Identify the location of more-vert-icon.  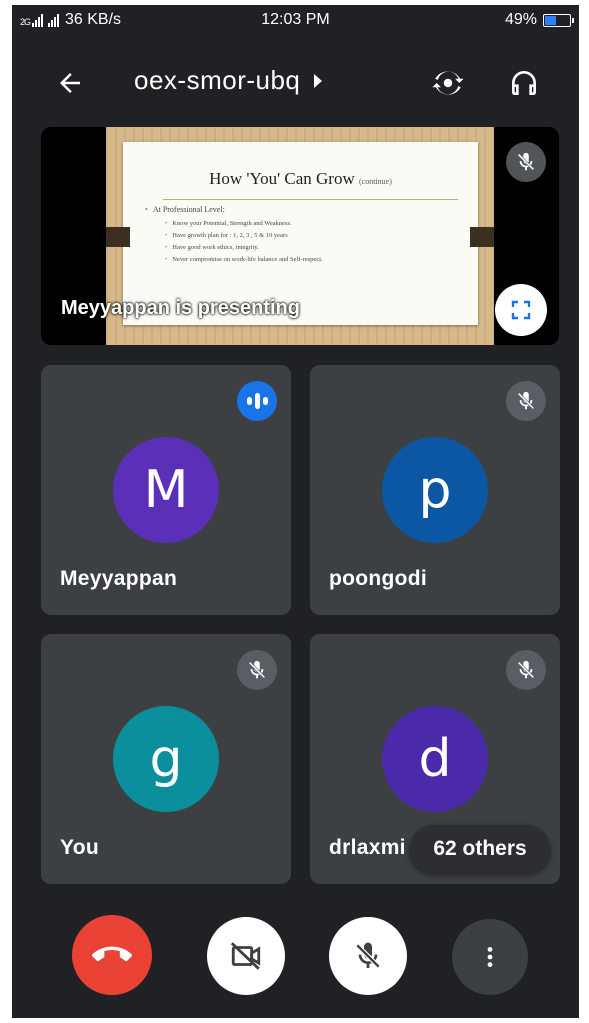
(490, 957).